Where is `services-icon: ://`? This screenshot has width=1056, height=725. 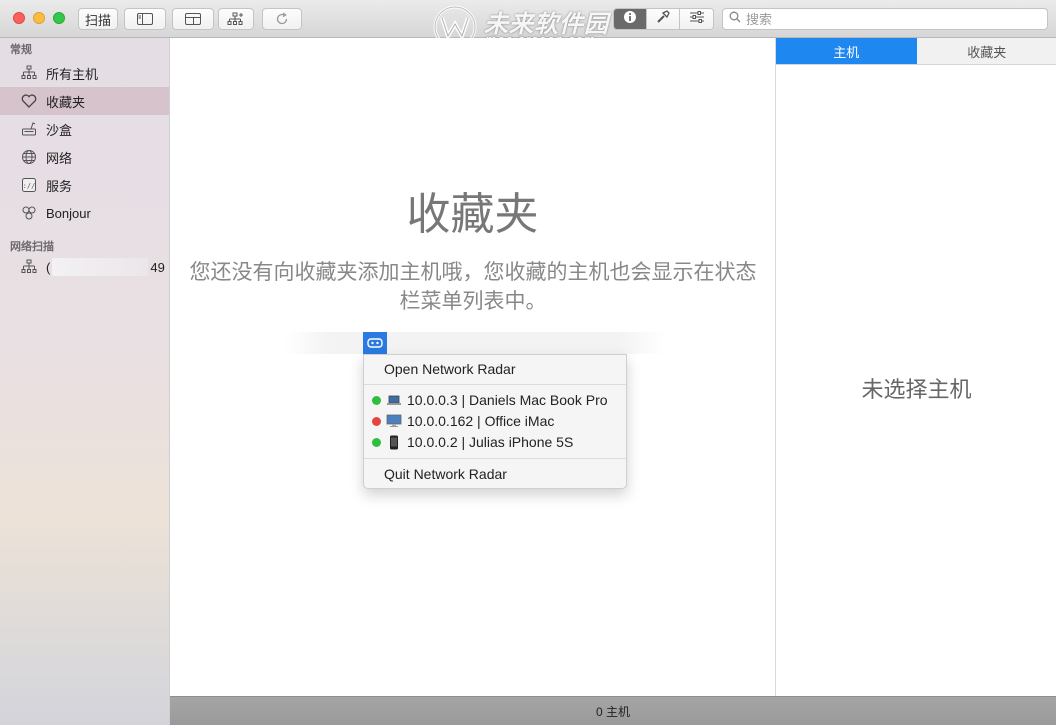 services-icon: :// is located at coordinates (29, 185).